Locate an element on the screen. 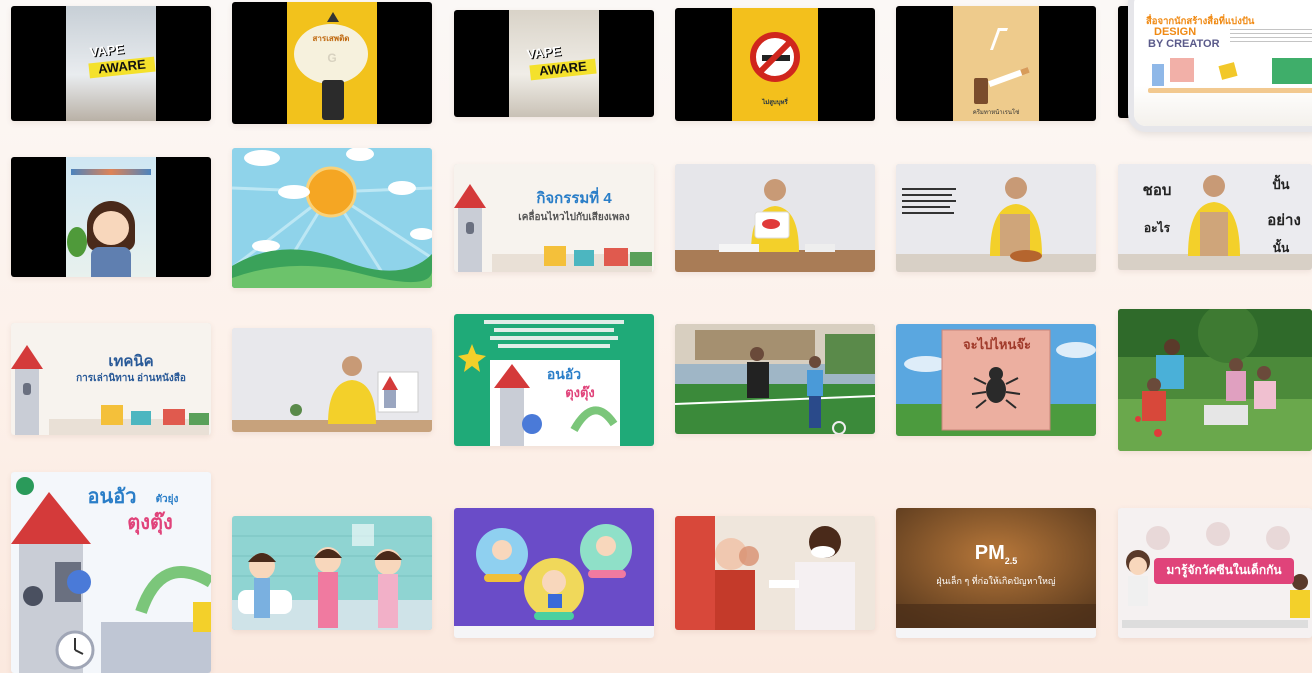 This screenshot has width=1312, height=673. no-smoking-icon is located at coordinates (775, 57).